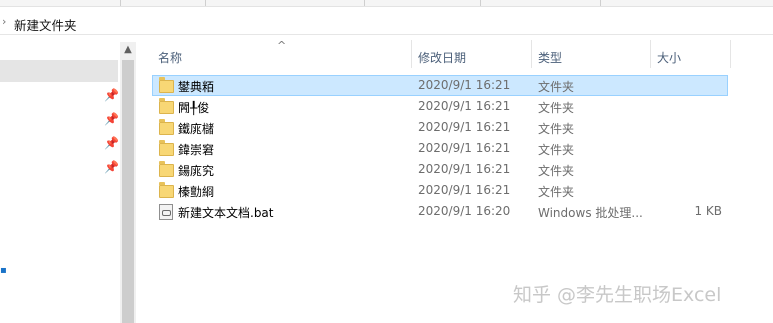  I want to click on file-name: 鍚庣究, so click(196, 171).